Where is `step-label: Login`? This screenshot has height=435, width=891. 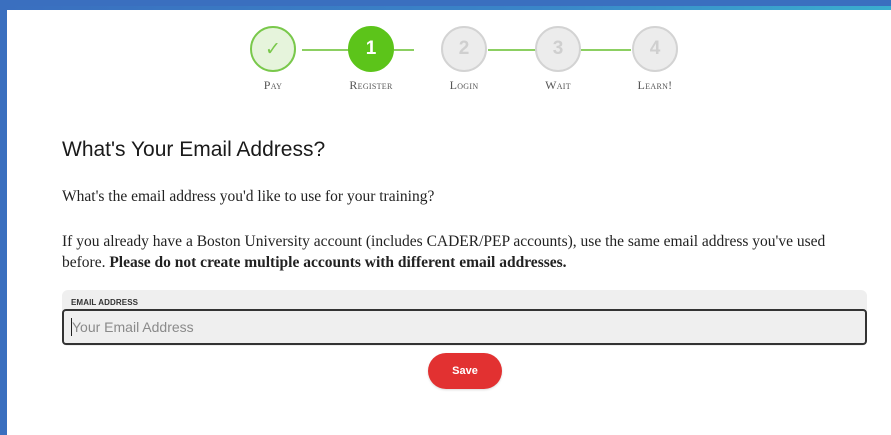
step-label: Login is located at coordinates (464, 85).